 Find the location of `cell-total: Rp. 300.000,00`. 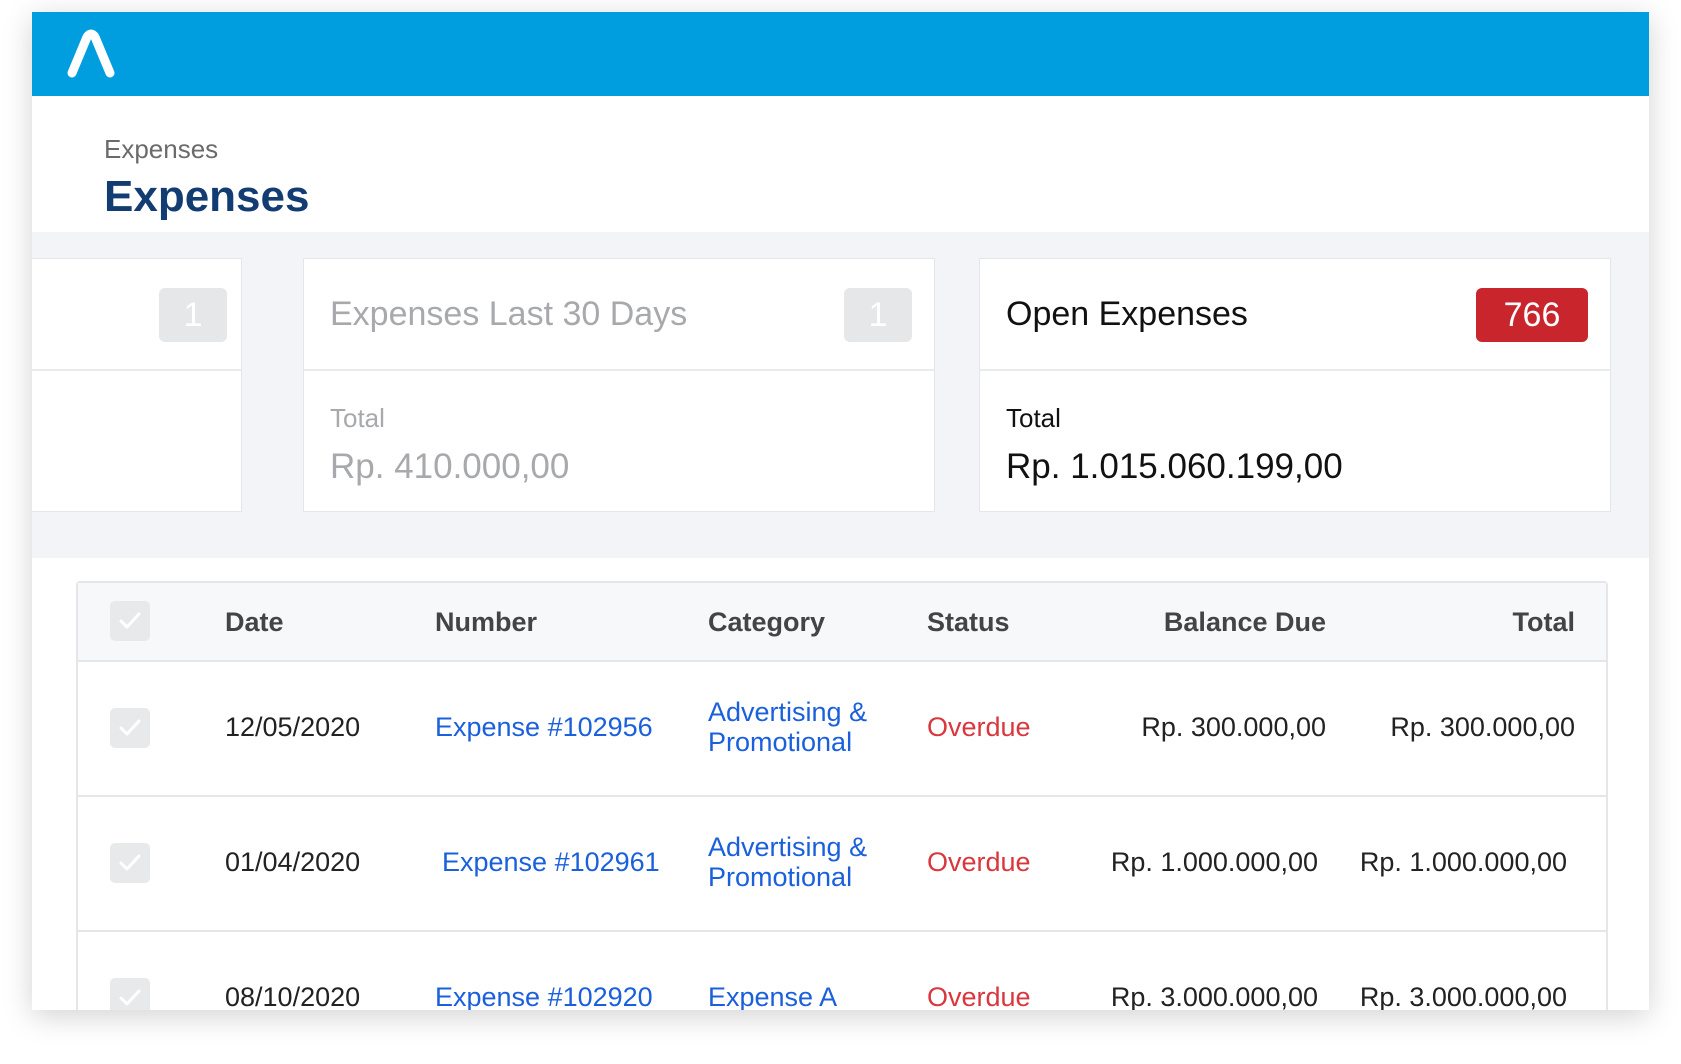

cell-total: Rp. 300.000,00 is located at coordinates (1482, 727).